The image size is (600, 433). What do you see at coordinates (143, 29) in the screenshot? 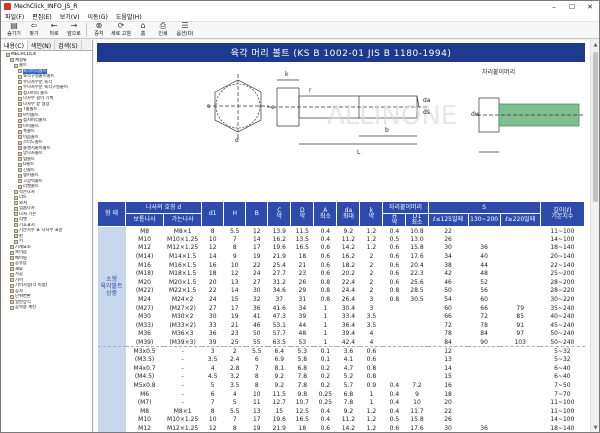
I see `home-button: ⌂ 홈` at bounding box center [143, 29].